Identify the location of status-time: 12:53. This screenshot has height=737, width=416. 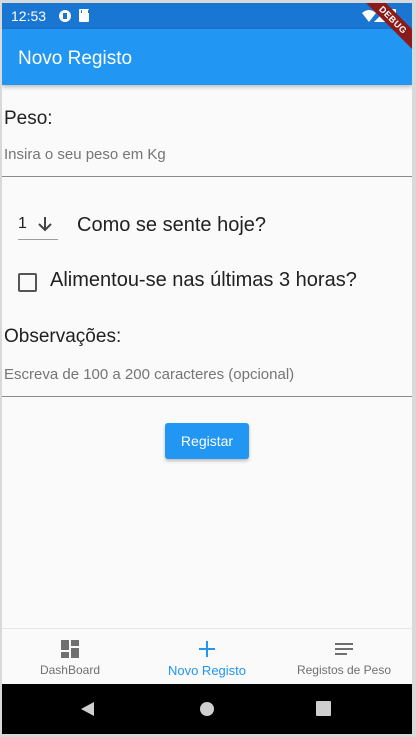
(29, 16).